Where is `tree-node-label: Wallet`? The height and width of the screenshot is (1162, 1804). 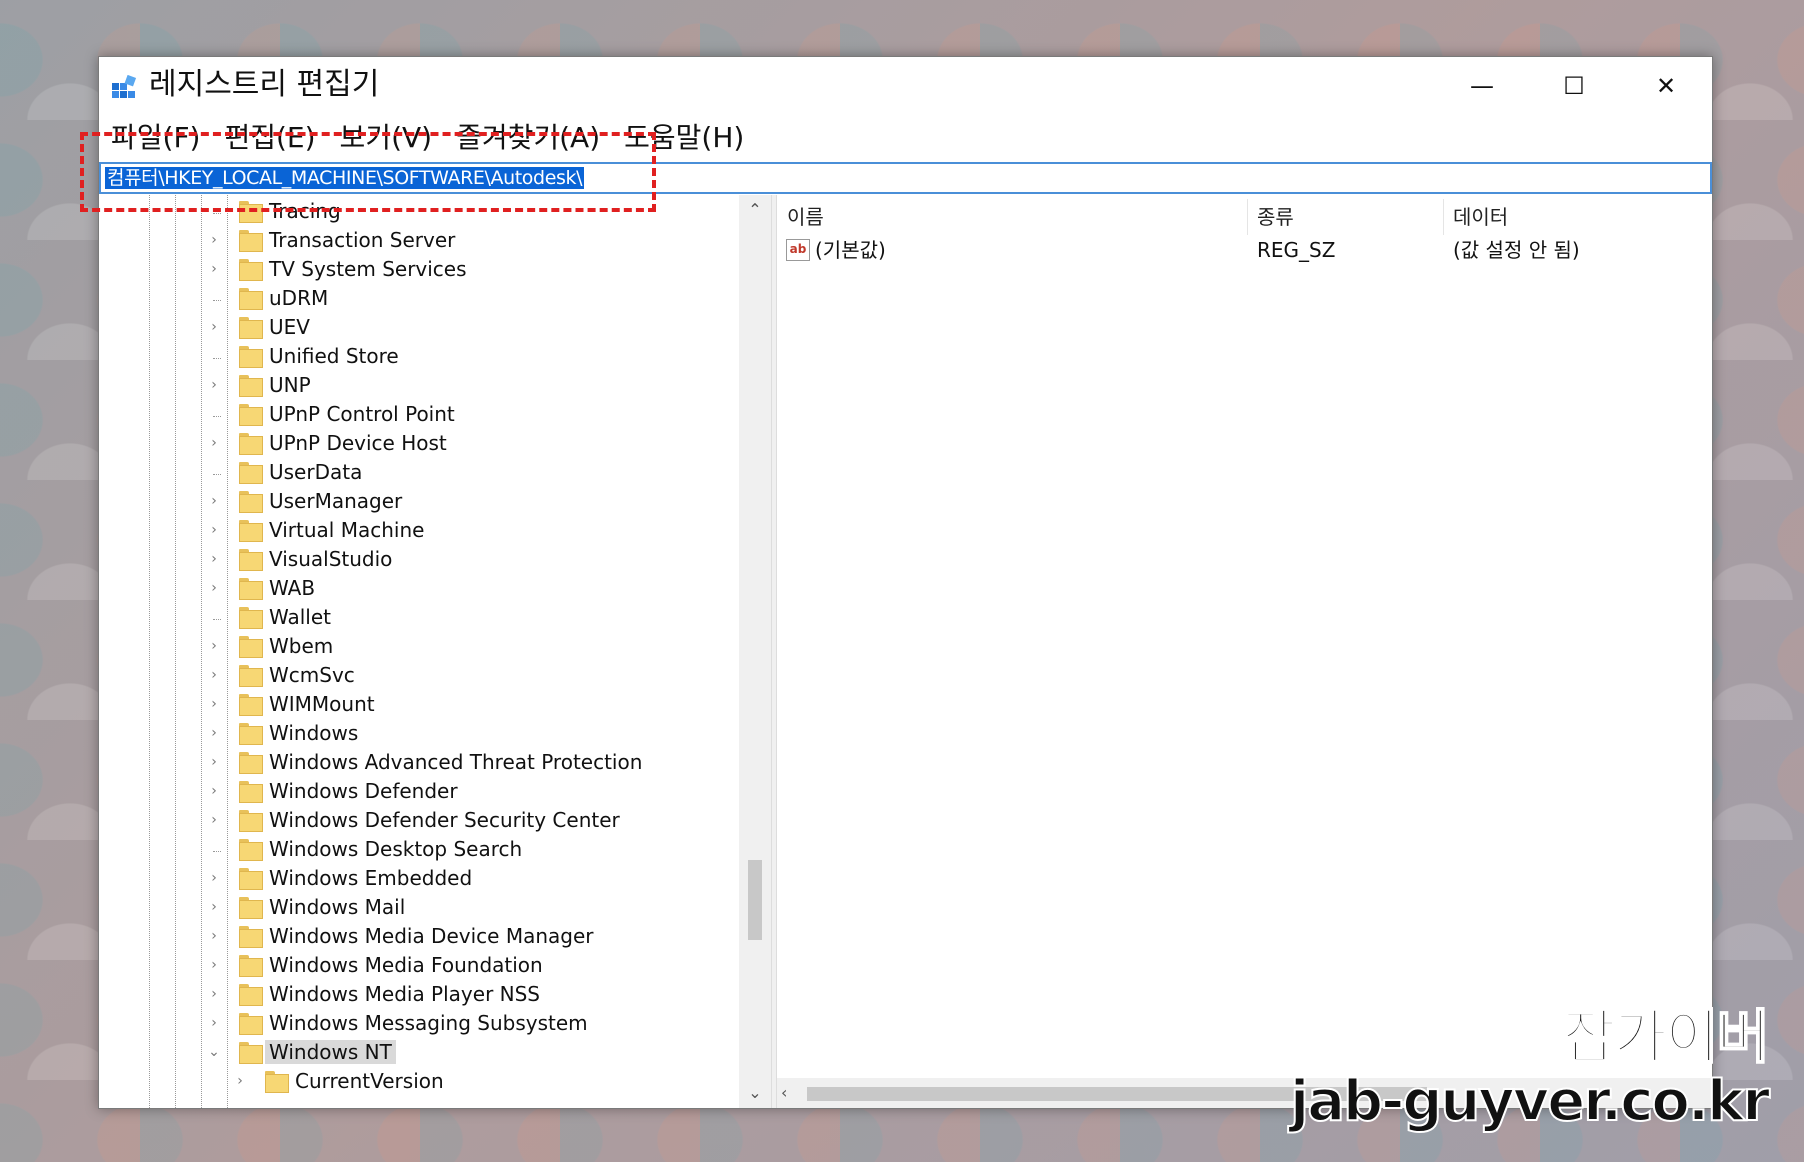
tree-node-label: Wallet is located at coordinates (300, 617).